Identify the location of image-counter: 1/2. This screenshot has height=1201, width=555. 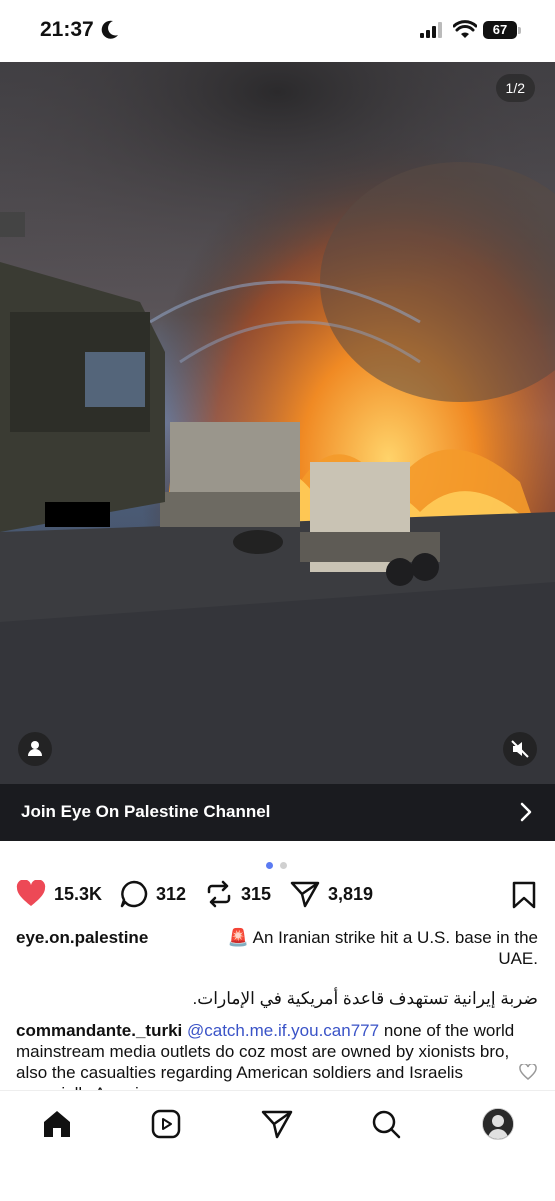
(515, 88).